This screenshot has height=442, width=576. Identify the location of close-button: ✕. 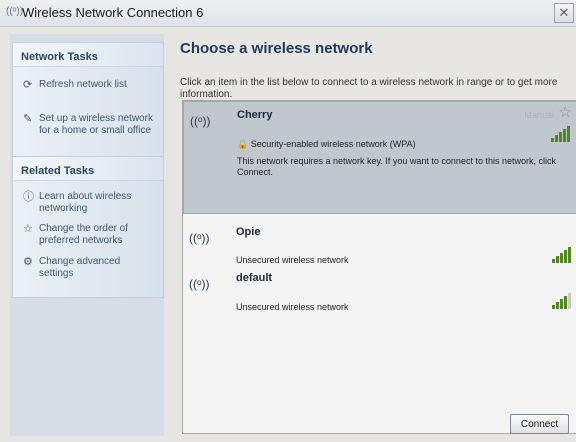
(564, 13).